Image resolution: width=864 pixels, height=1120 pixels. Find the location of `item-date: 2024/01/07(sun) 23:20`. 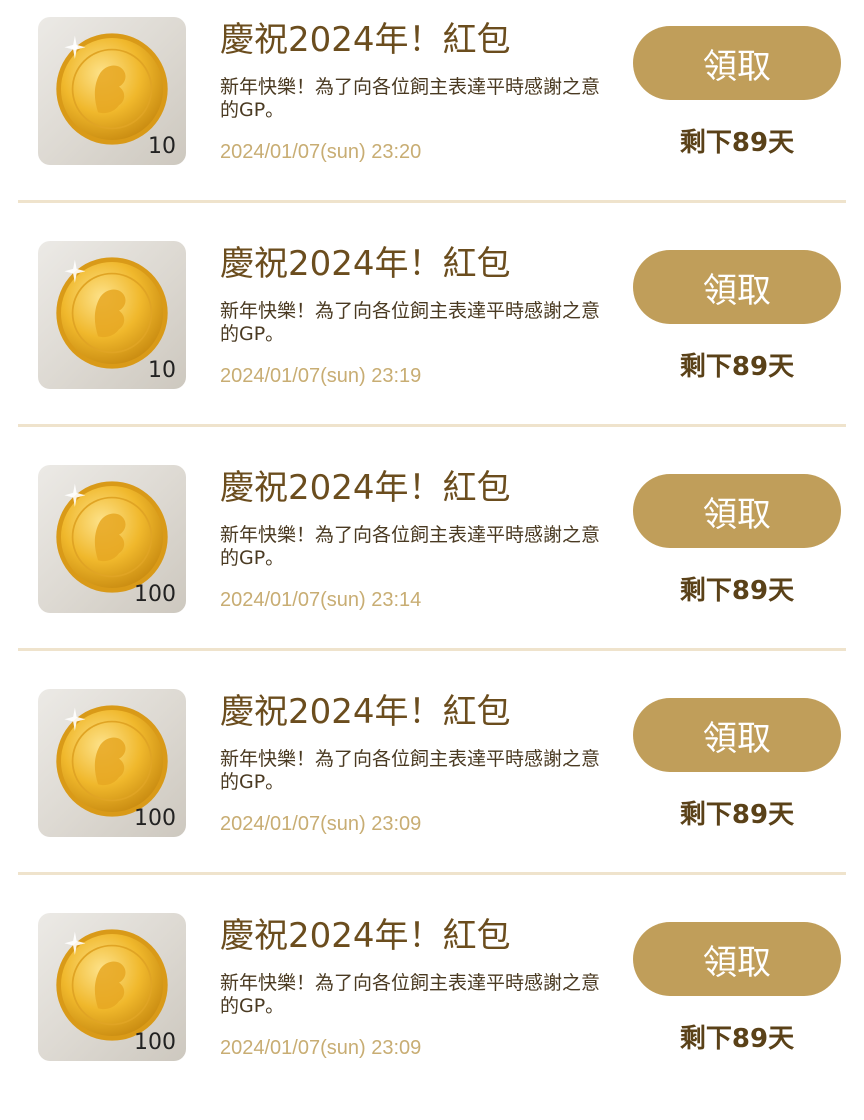

item-date: 2024/01/07(sun) 23:20 is located at coordinates (321, 152).